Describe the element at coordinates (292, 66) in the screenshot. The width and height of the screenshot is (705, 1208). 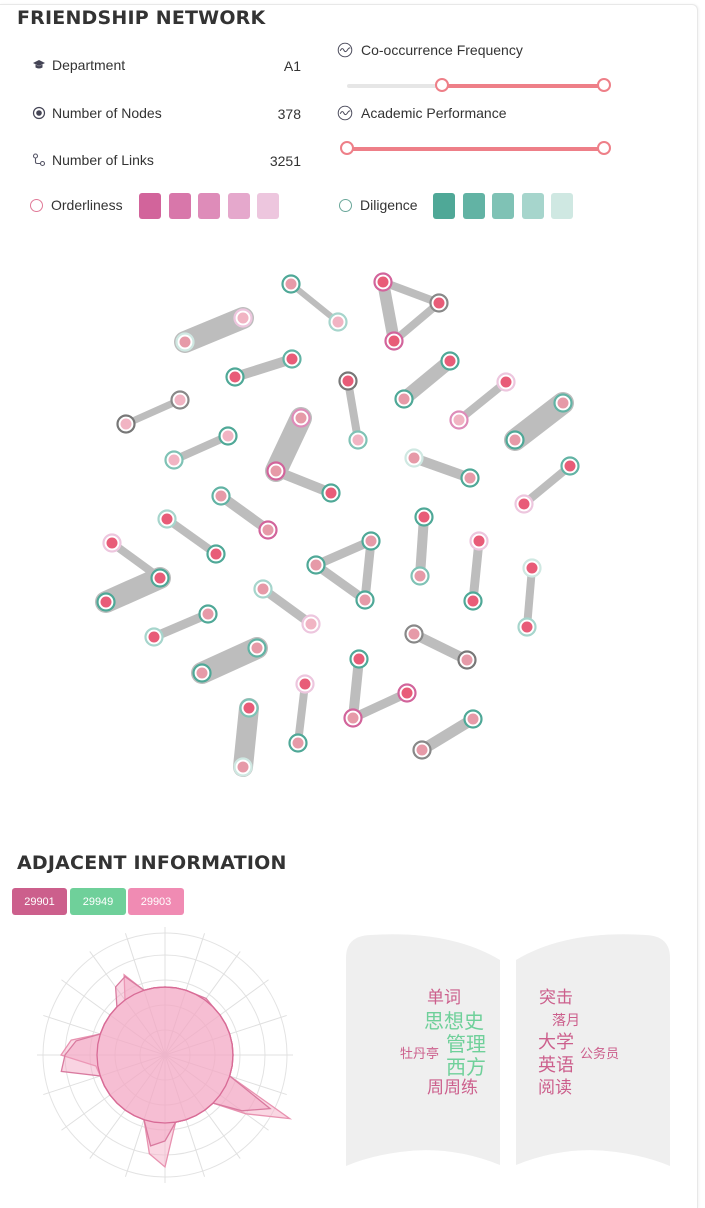
I see `stat-department-value: A1` at that location.